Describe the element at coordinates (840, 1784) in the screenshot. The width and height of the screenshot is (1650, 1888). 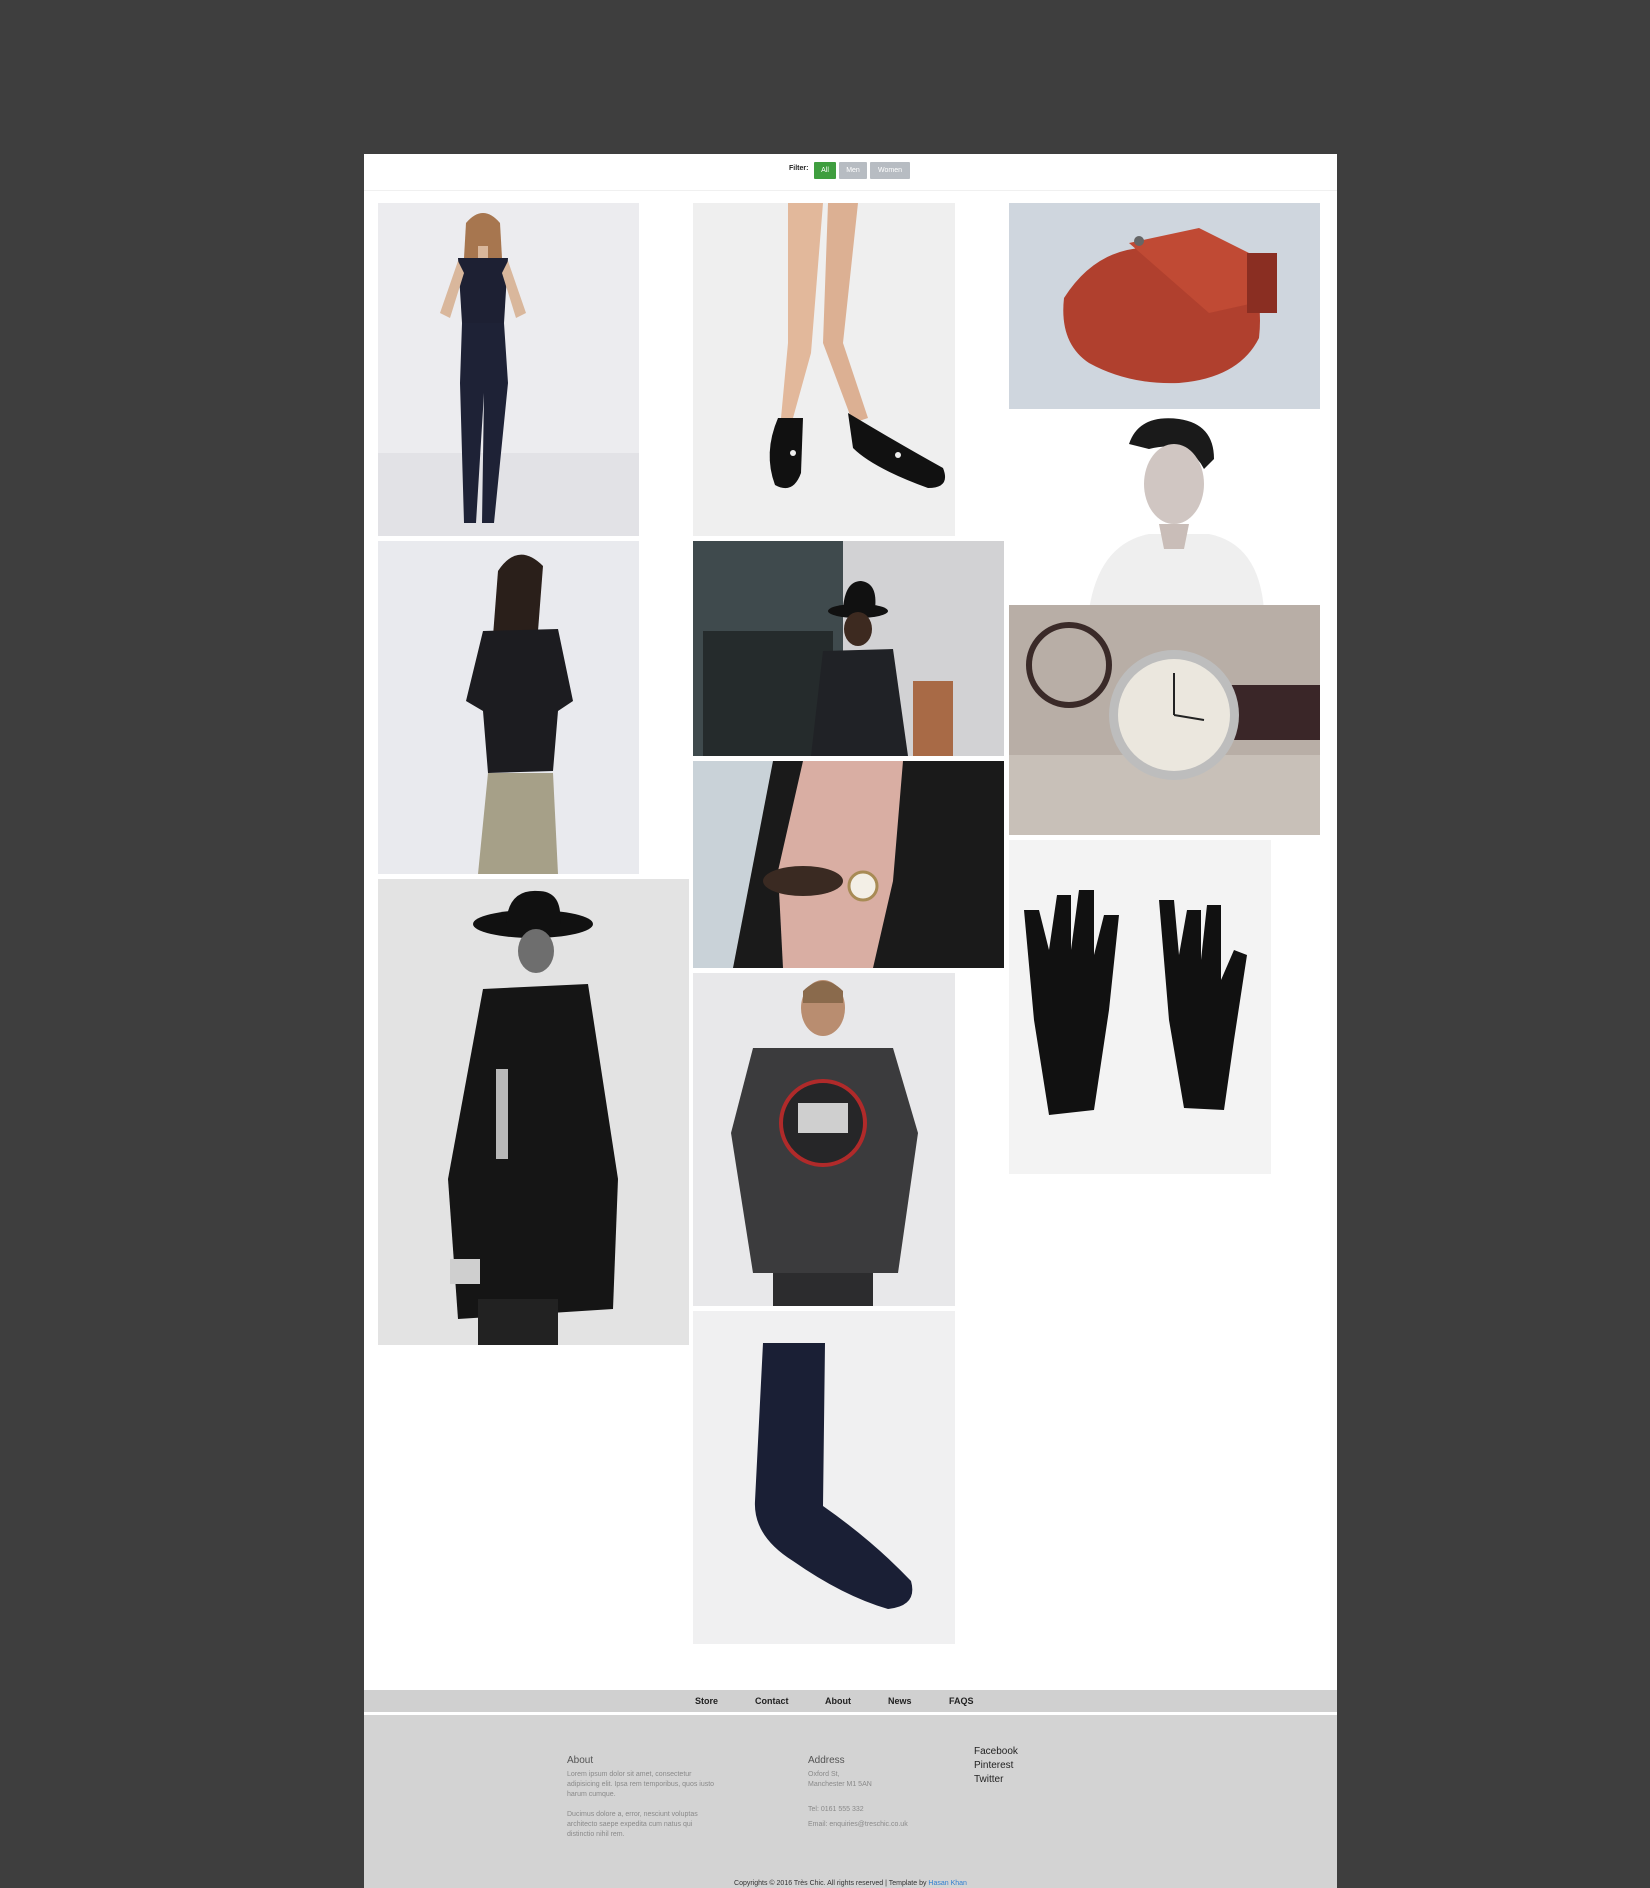
I see `address-line: Manchester M1 5AN` at that location.